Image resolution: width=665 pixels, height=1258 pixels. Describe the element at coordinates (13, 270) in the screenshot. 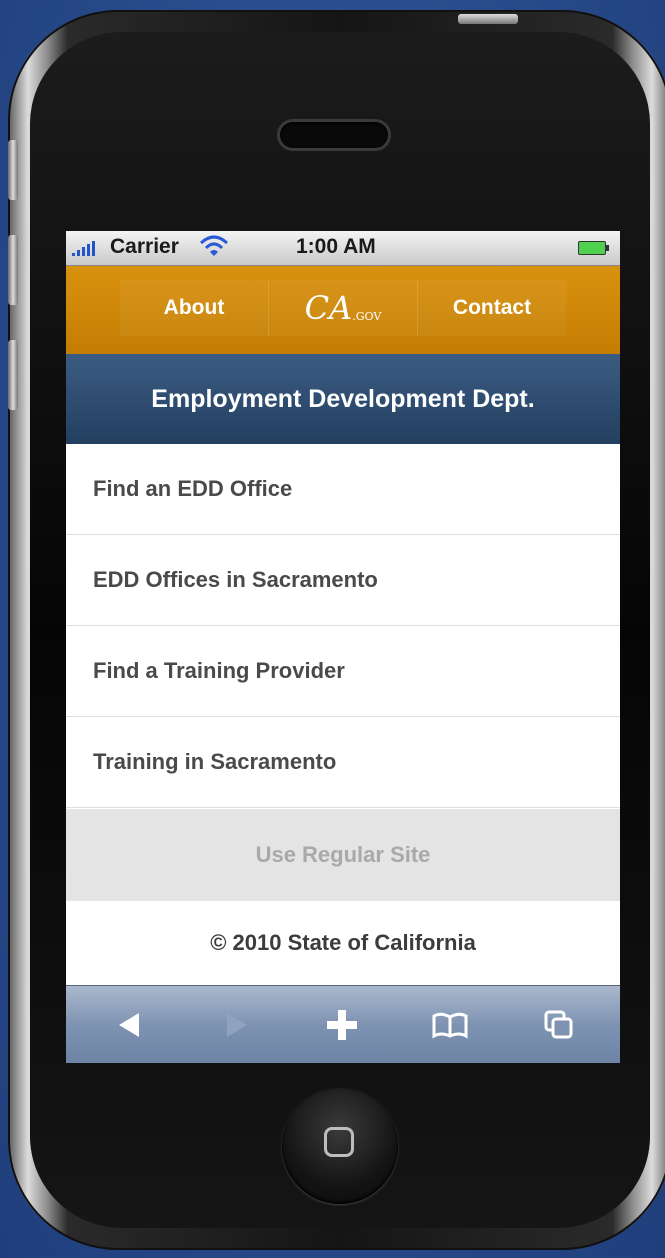

I see `volume-up-button` at that location.